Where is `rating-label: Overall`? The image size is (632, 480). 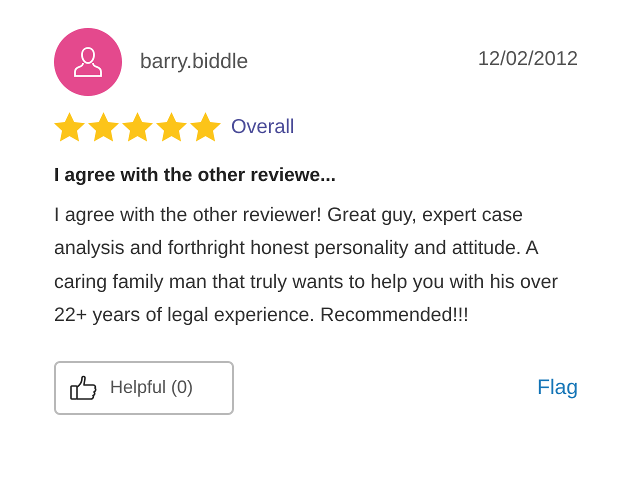 rating-label: Overall is located at coordinates (262, 127).